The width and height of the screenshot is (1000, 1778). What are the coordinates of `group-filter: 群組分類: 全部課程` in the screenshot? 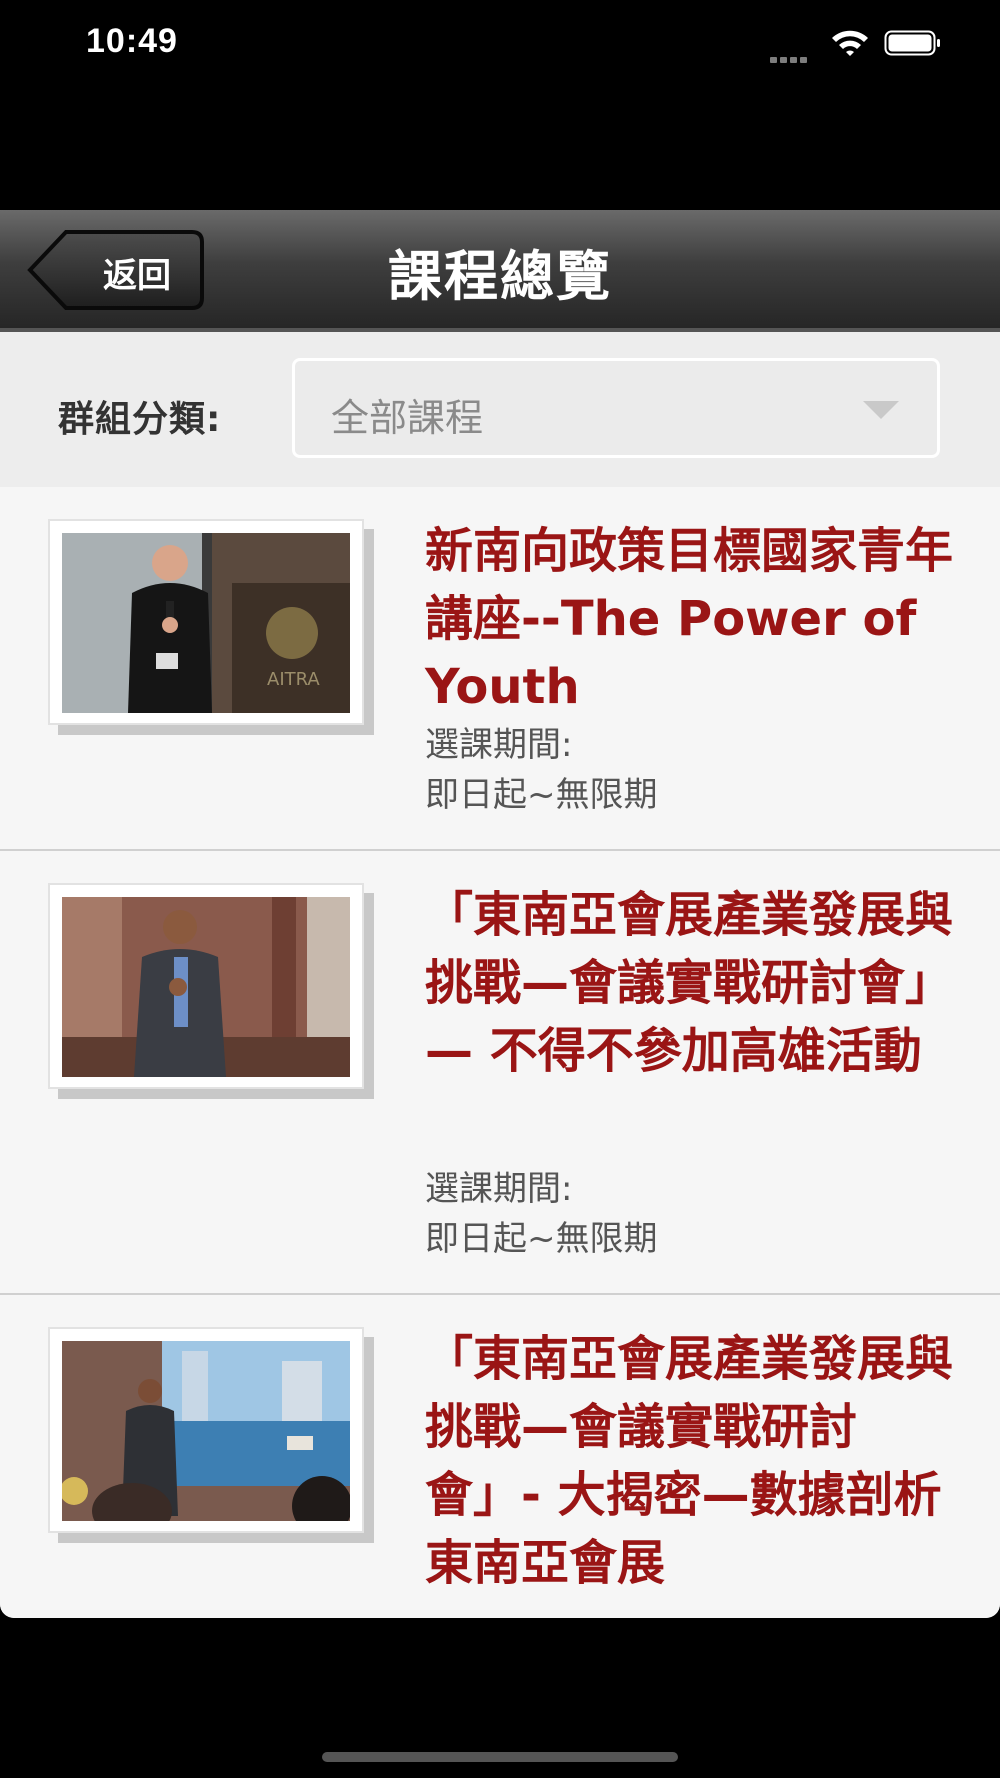 It's located at (500, 409).